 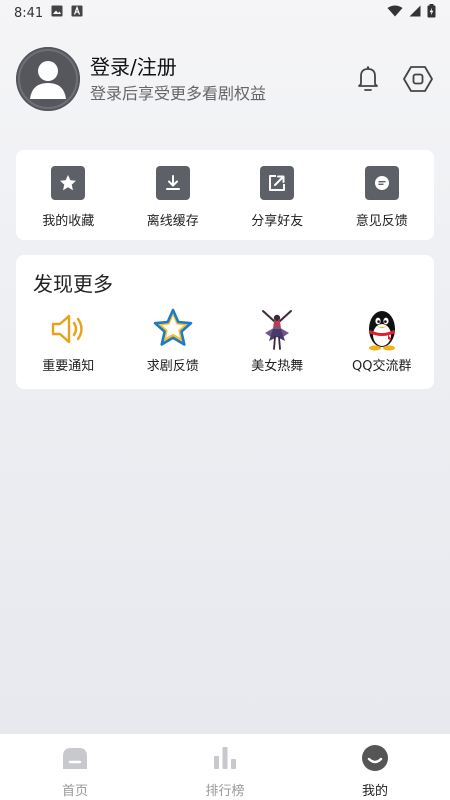 What do you see at coordinates (68, 366) in the screenshot?
I see `discover-label: 重要通知` at bounding box center [68, 366].